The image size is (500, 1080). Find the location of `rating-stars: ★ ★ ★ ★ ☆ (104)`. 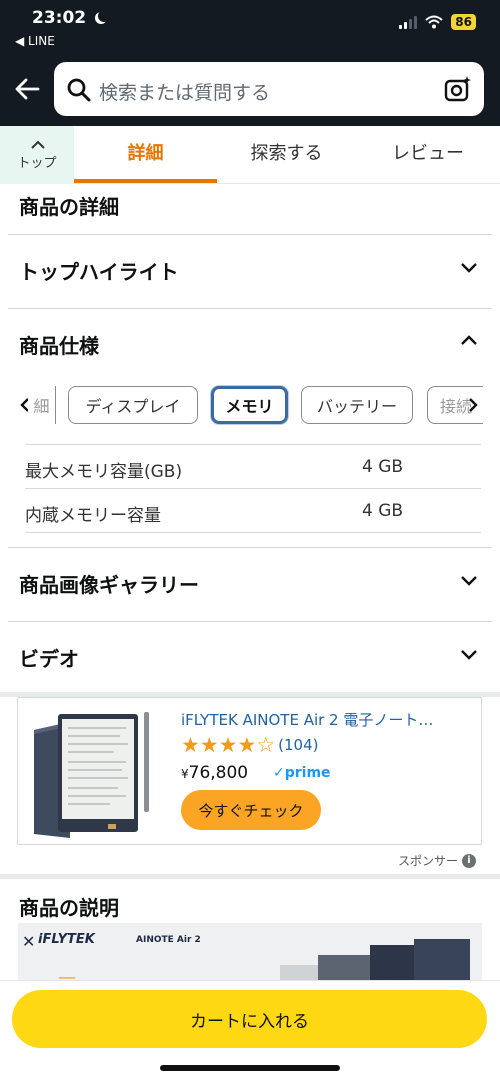

rating-stars: ★ ★ ★ ★ ☆ (104) is located at coordinates (249, 745).